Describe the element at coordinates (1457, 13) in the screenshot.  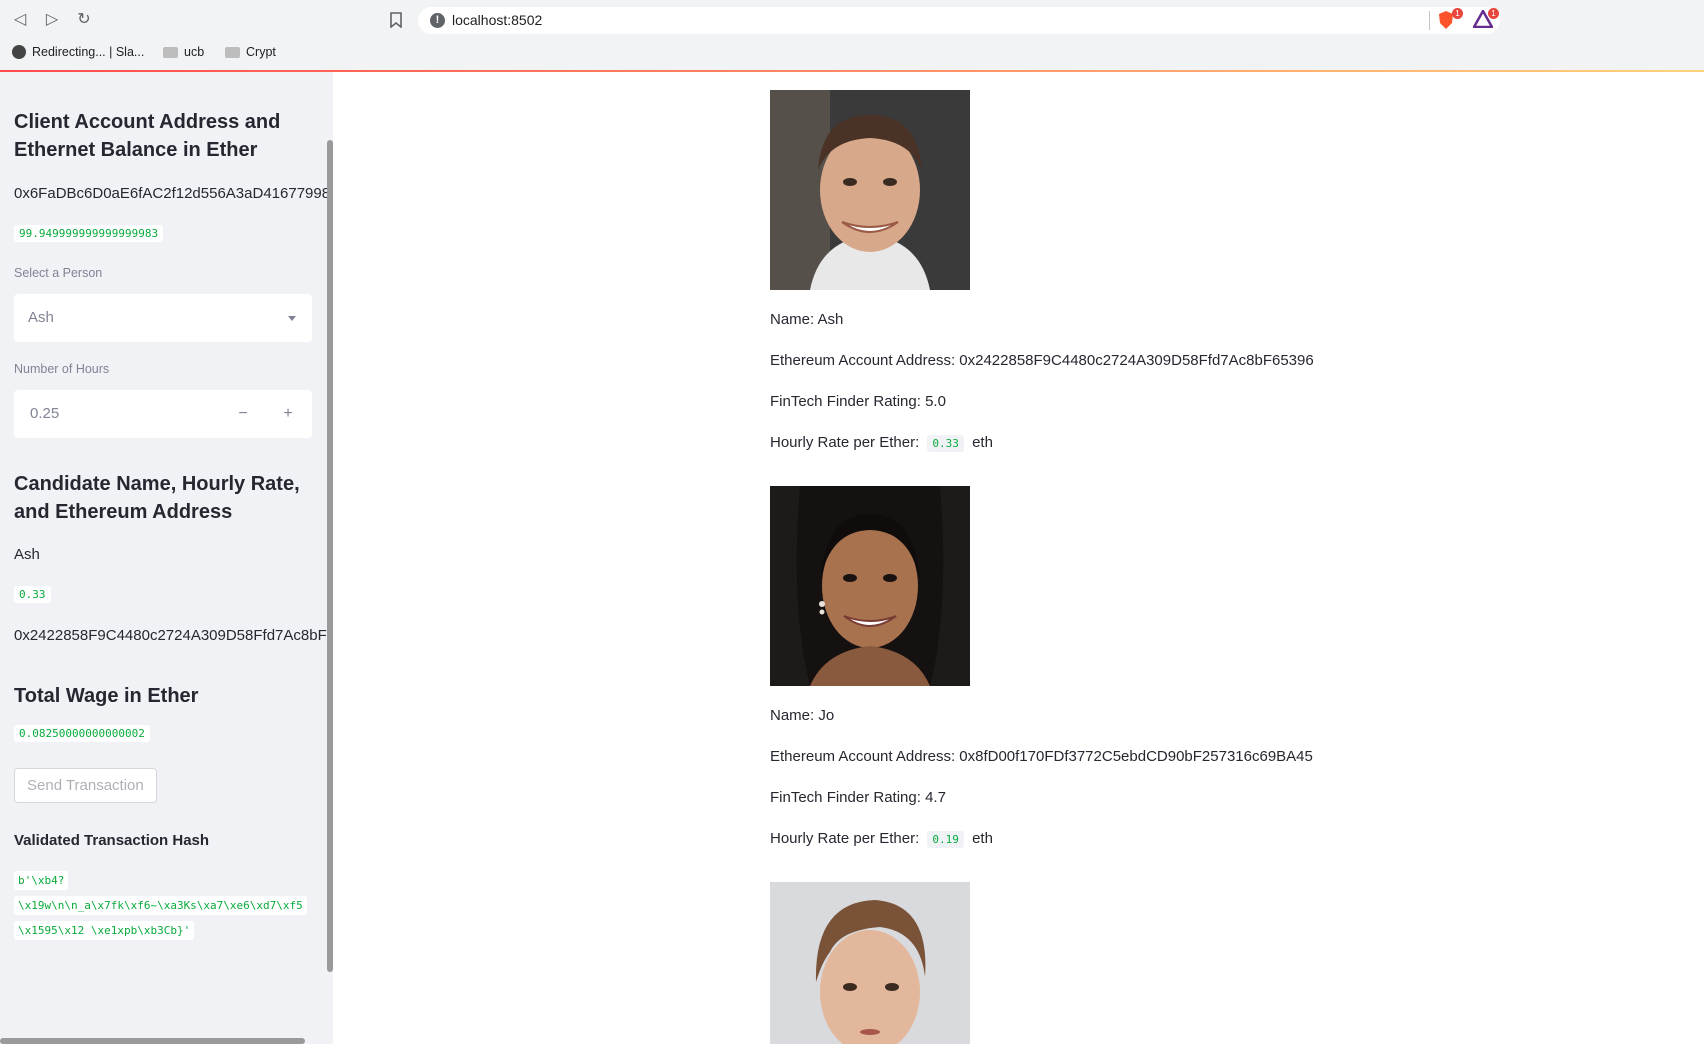
I see `shield-badge: 1` at that location.